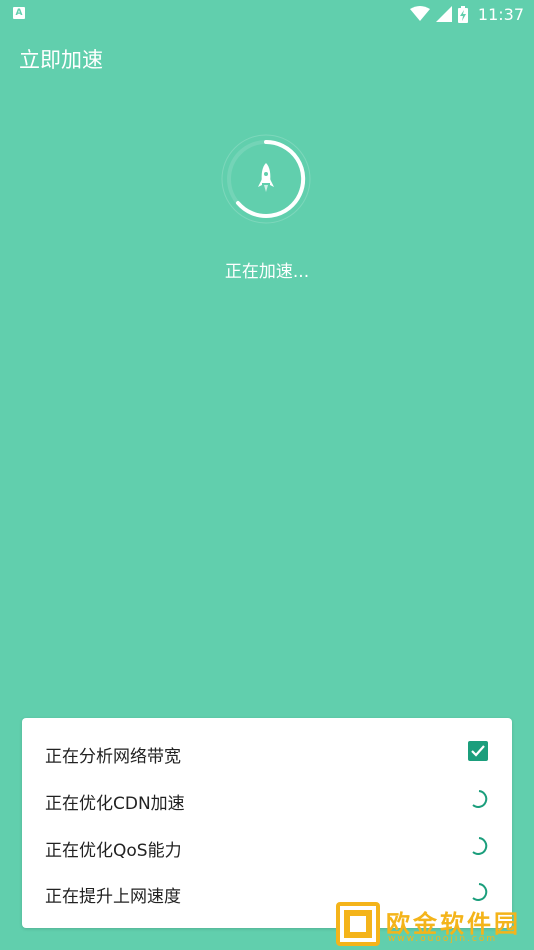  I want to click on watermark-url: www.ouoojin.com, so click(443, 939).